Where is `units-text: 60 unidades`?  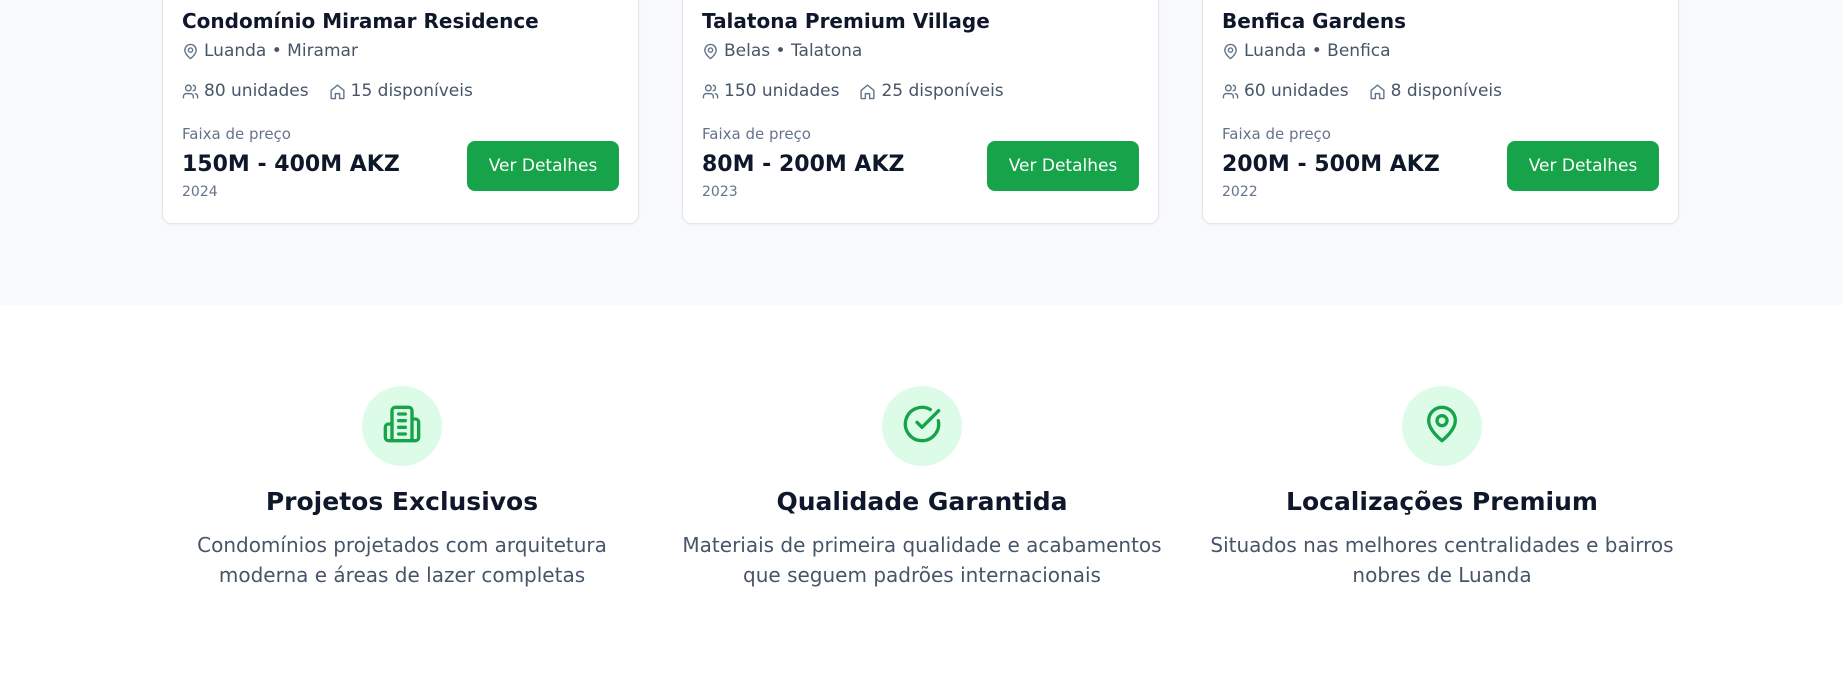 units-text: 60 unidades is located at coordinates (1296, 91).